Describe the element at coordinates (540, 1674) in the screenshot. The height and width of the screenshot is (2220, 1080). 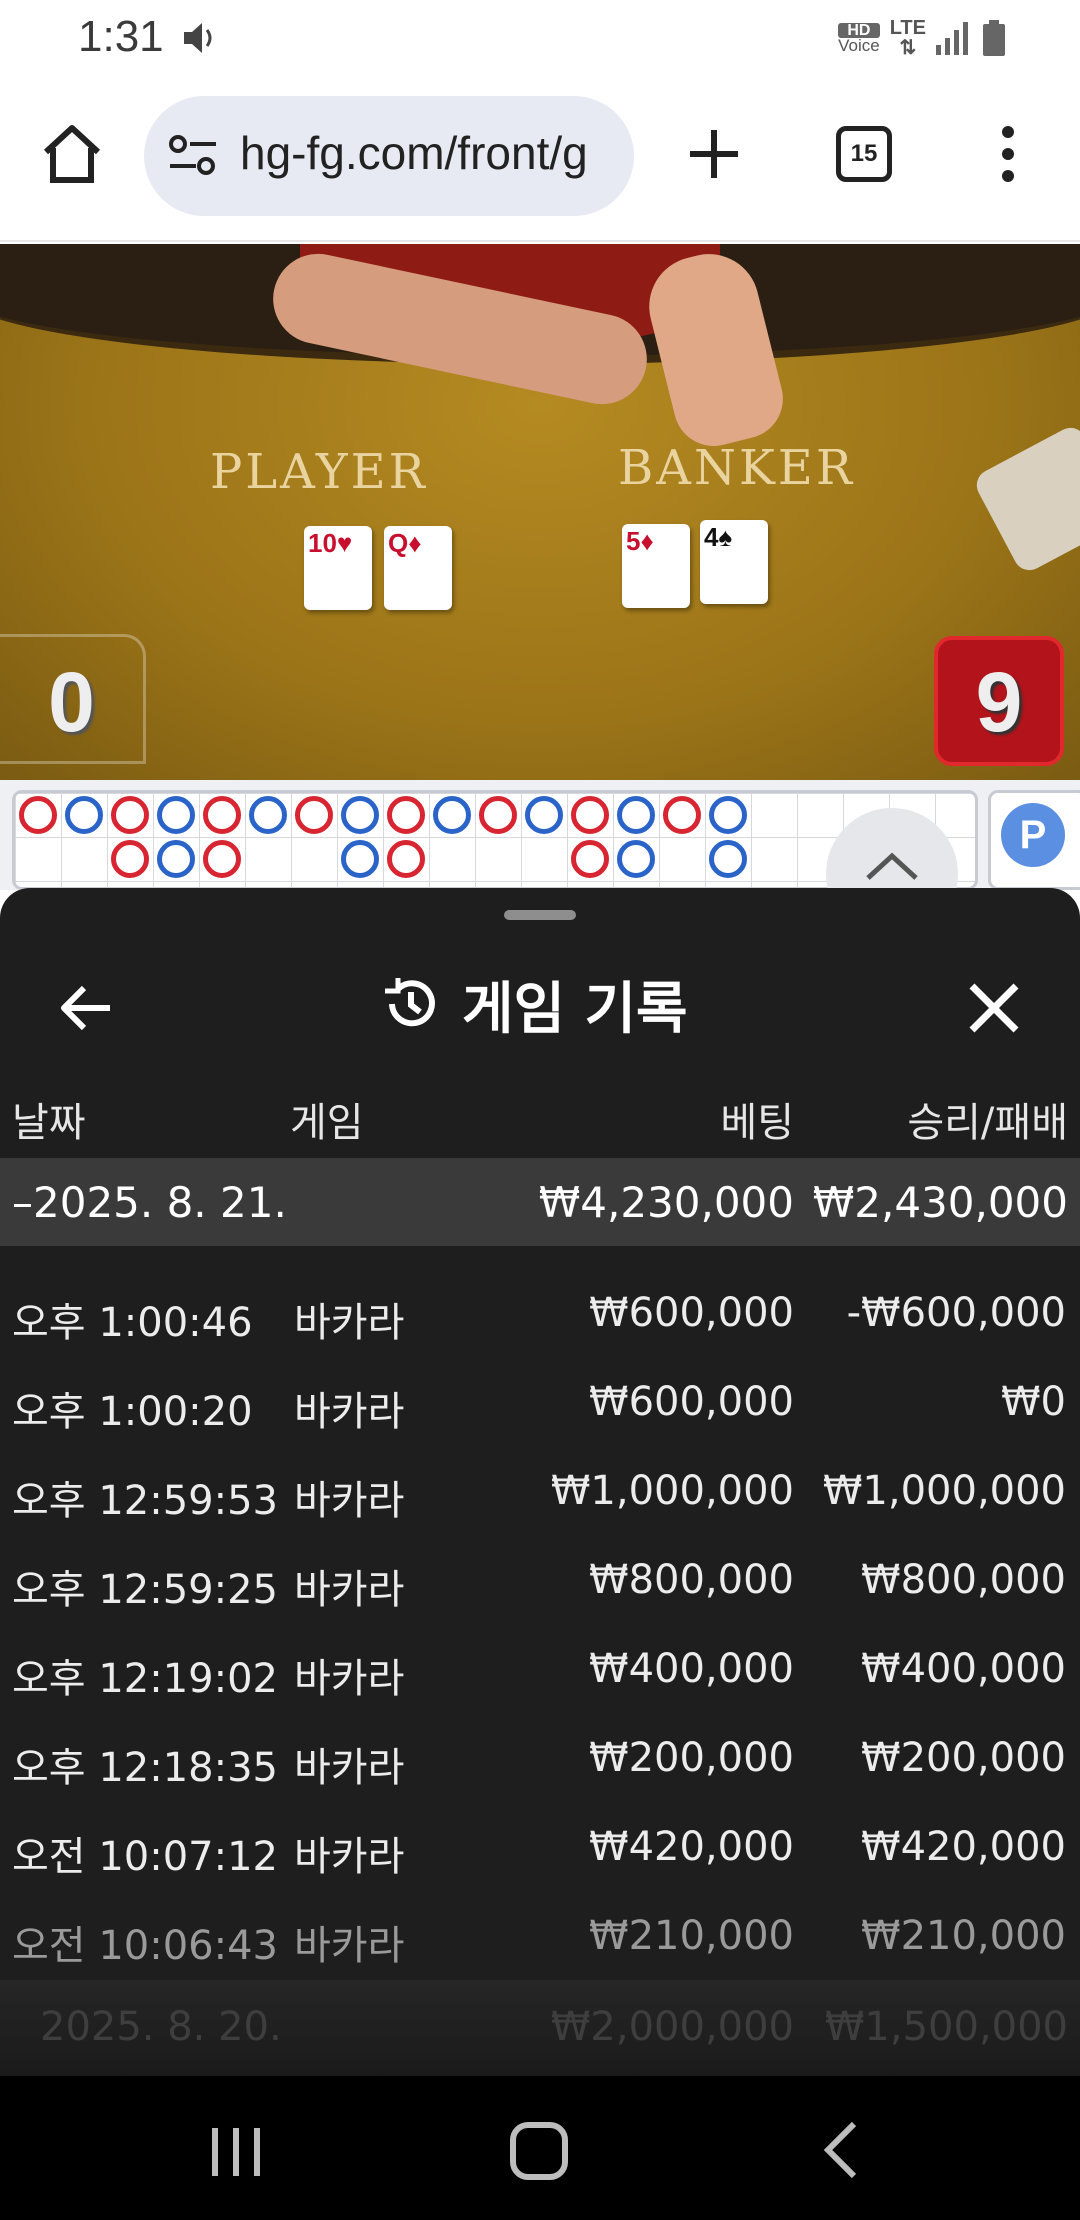
I see `history-row: 오후 12:19:02 바카라 ₩400,000 ₩400,000` at that location.